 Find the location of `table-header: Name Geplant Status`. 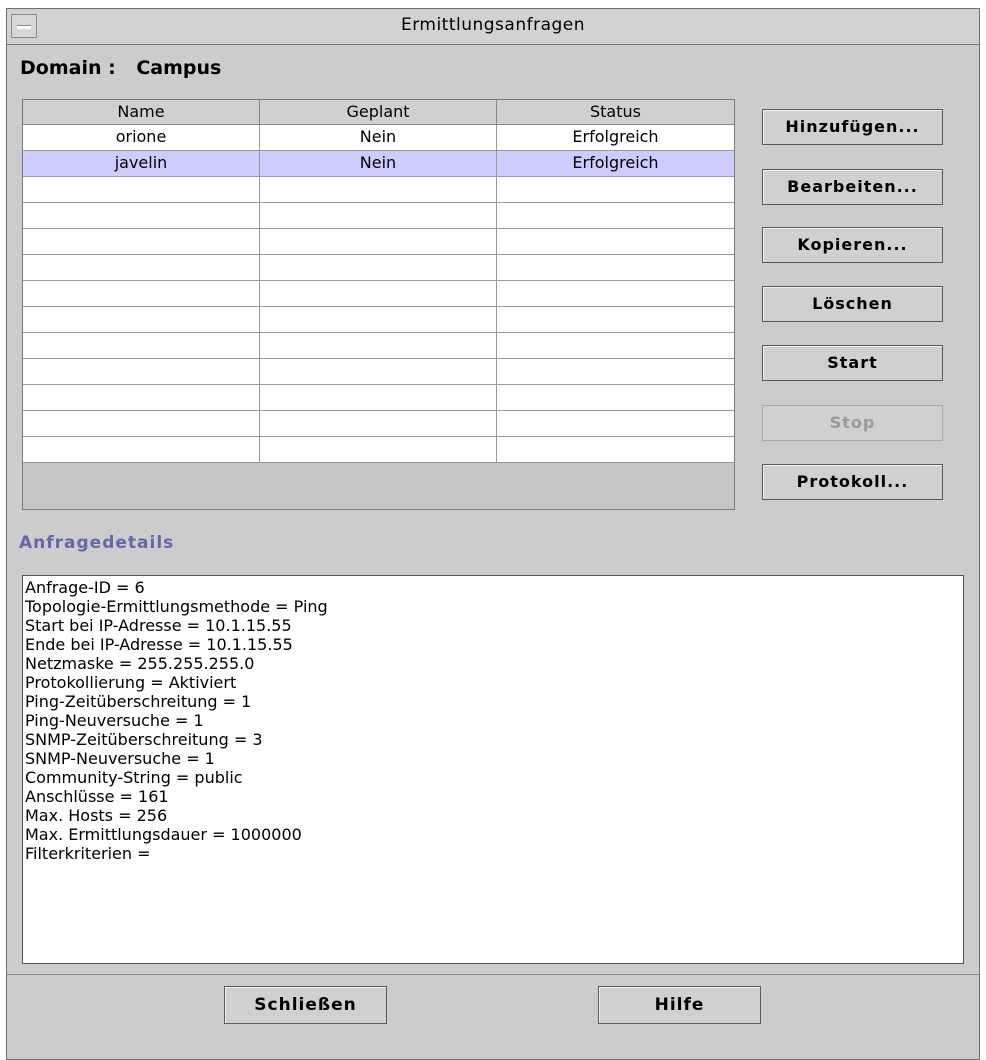

table-header: Name Geplant Status is located at coordinates (378, 112).